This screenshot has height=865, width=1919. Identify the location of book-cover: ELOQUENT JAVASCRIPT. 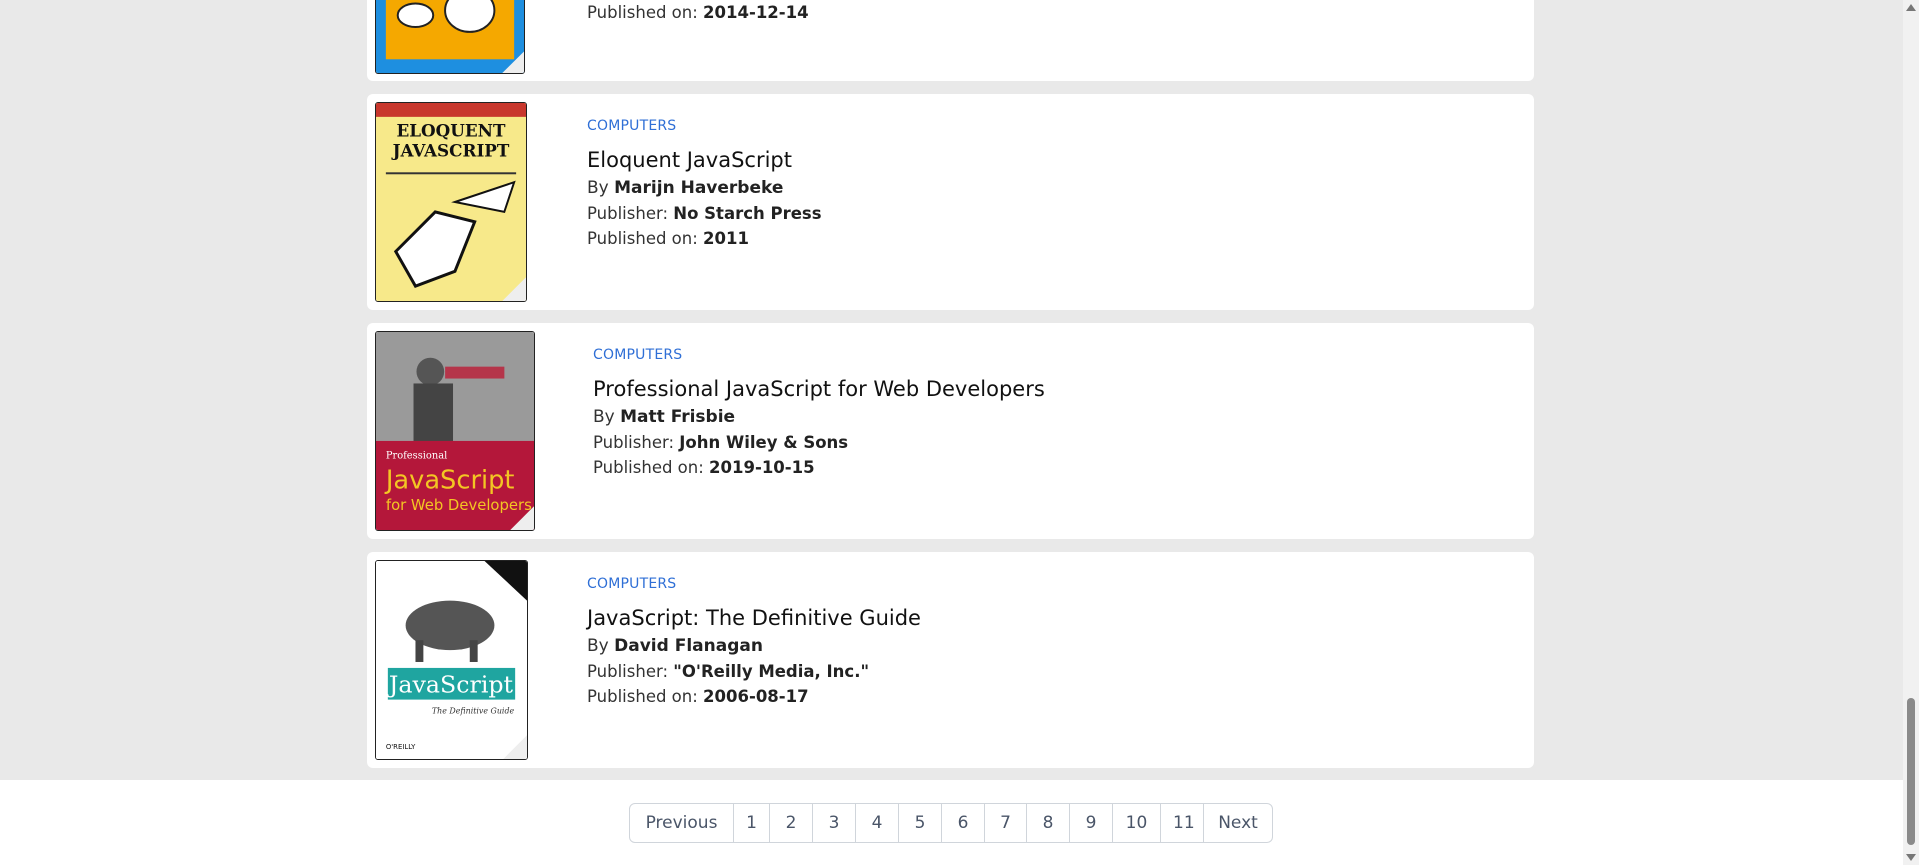
(451, 202).